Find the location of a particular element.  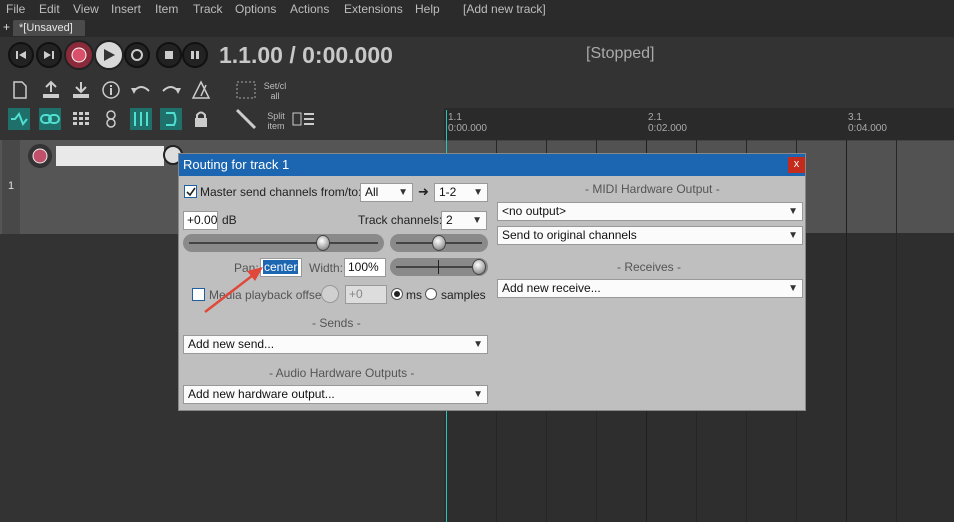

ripple-editing-icon is located at coordinates (19, 119).